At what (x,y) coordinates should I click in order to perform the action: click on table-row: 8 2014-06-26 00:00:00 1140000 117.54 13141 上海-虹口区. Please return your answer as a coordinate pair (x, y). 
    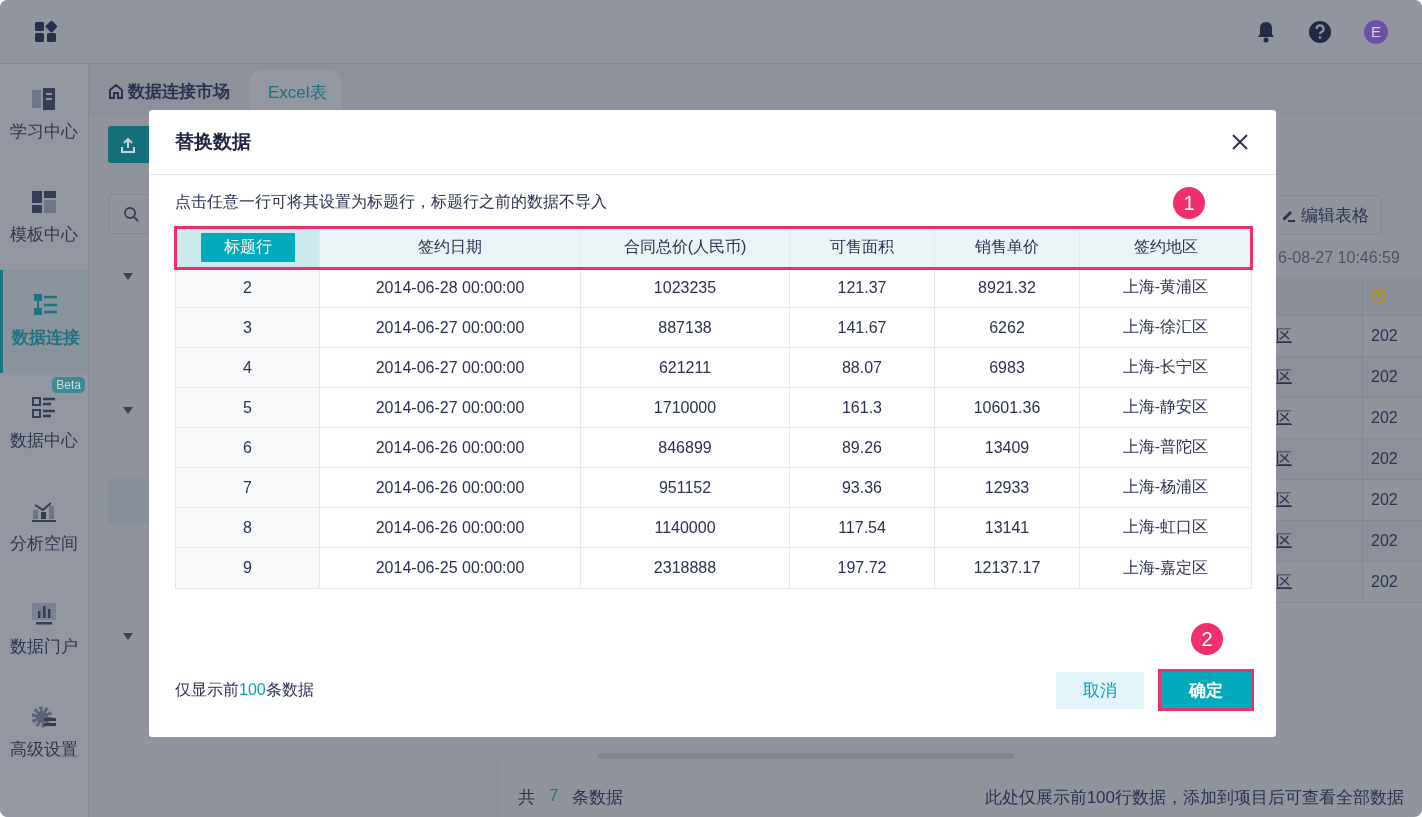
    Looking at the image, I should click on (713, 528).